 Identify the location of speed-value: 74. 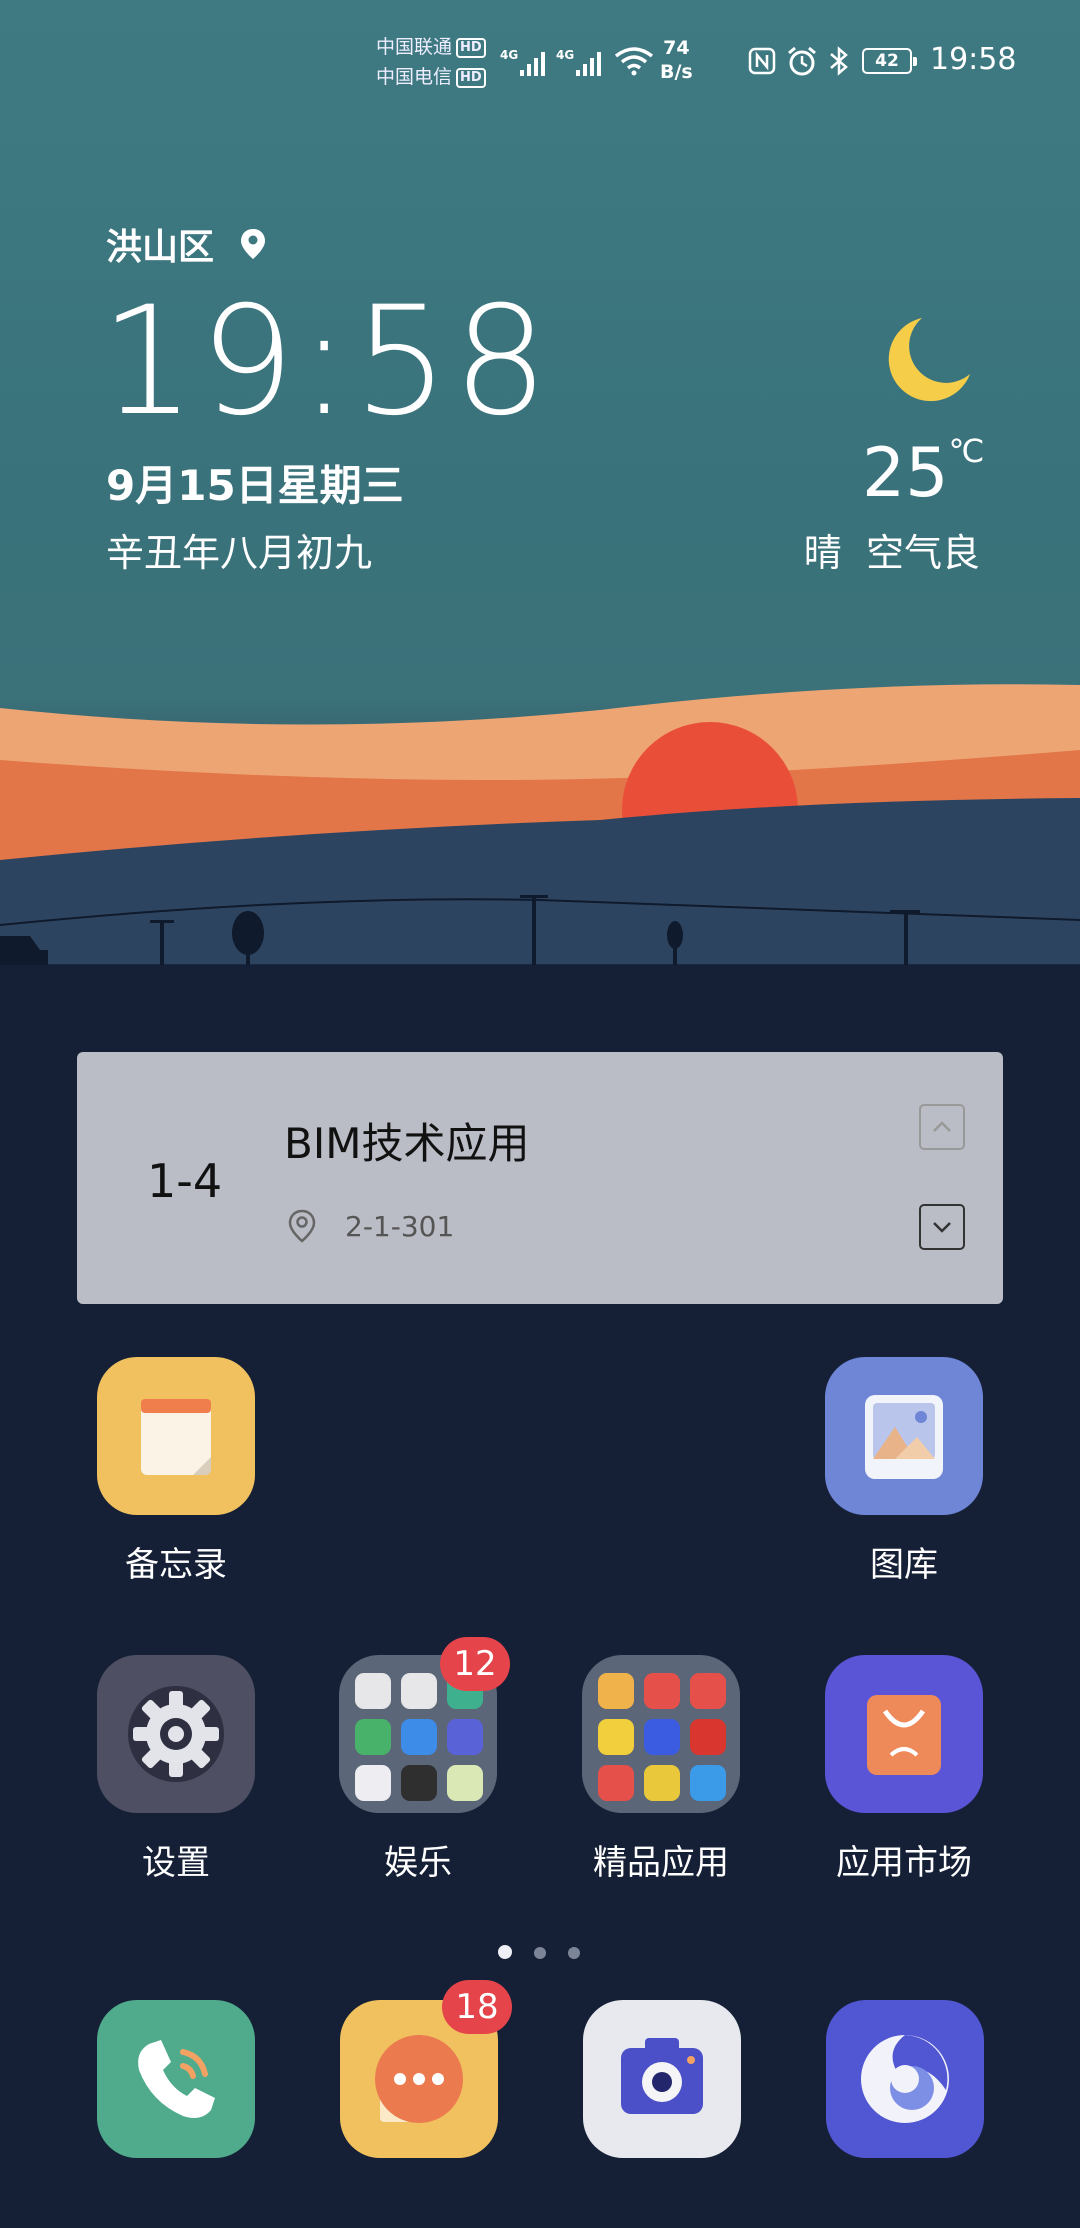
(676, 48).